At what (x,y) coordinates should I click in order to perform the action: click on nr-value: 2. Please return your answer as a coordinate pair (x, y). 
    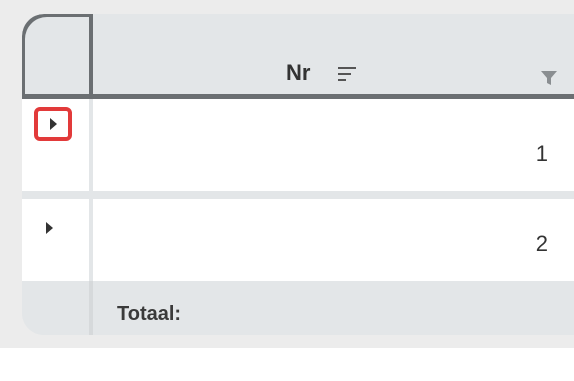
    Looking at the image, I should click on (541, 243).